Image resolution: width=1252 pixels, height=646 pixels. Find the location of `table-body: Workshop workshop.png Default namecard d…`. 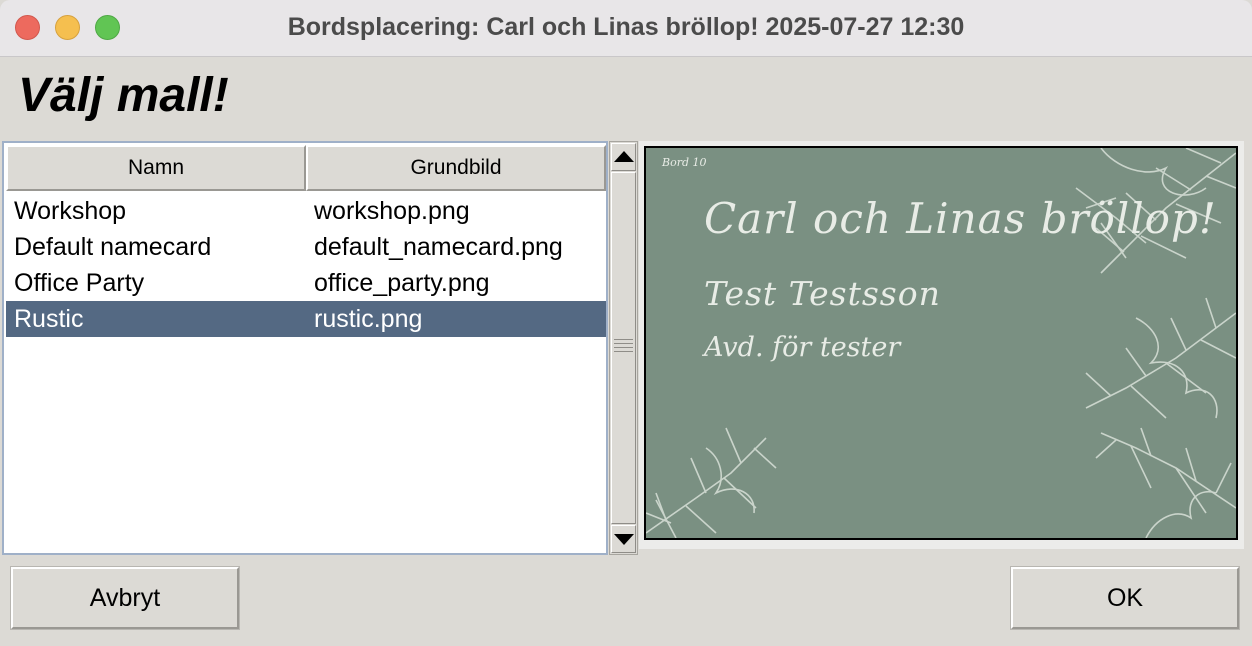

table-body: Workshop workshop.png Default namecard d… is located at coordinates (306, 265).